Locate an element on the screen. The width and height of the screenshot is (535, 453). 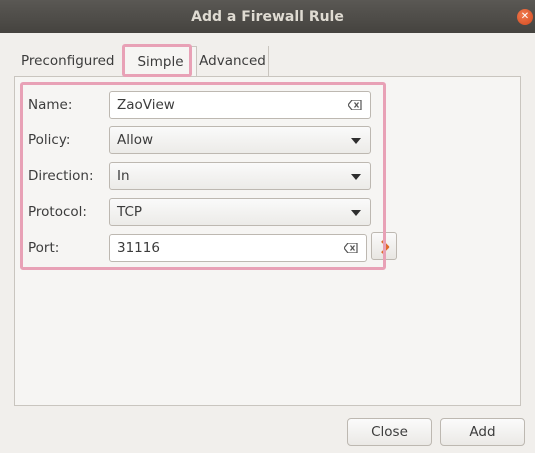
window-close-button: ✕ is located at coordinates (525, 17).